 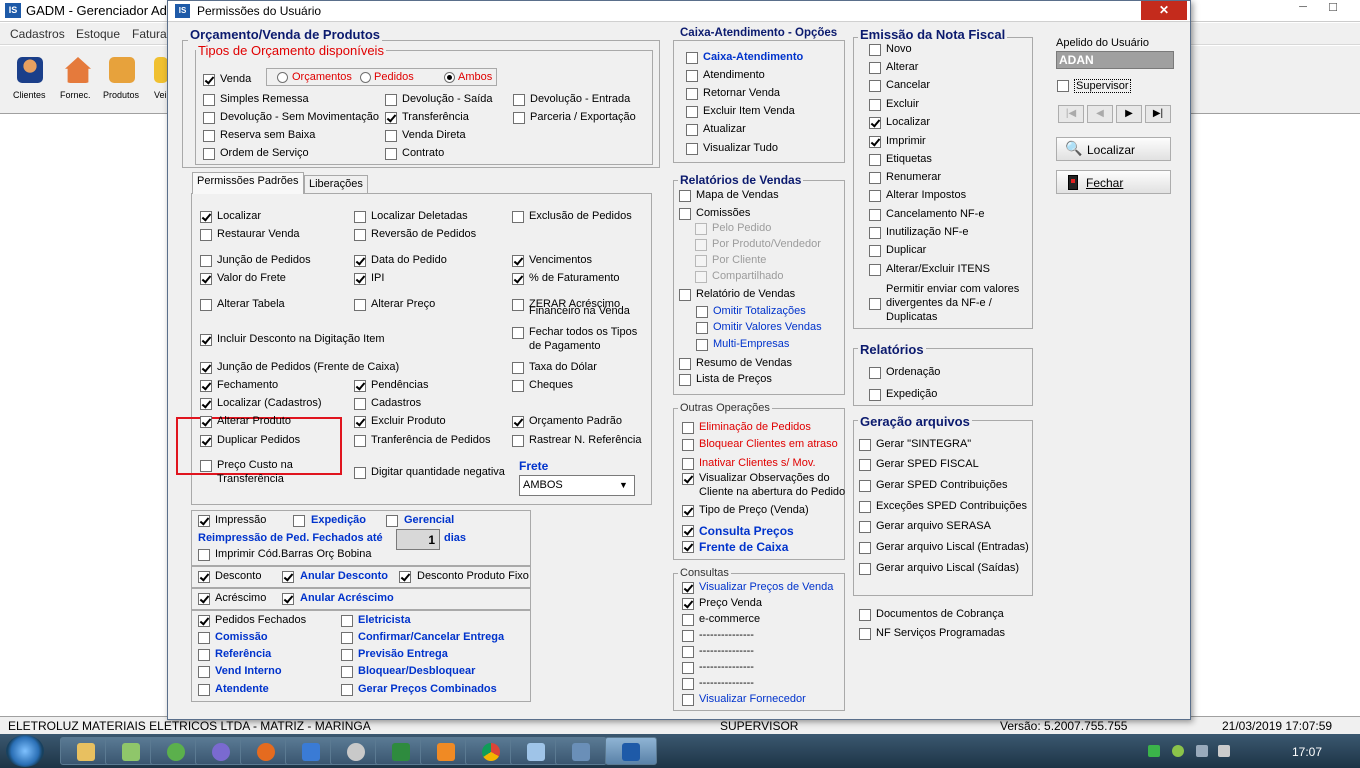 What do you see at coordinates (206, 305) in the screenshot?
I see `alterar-tabela-checkbox` at bounding box center [206, 305].